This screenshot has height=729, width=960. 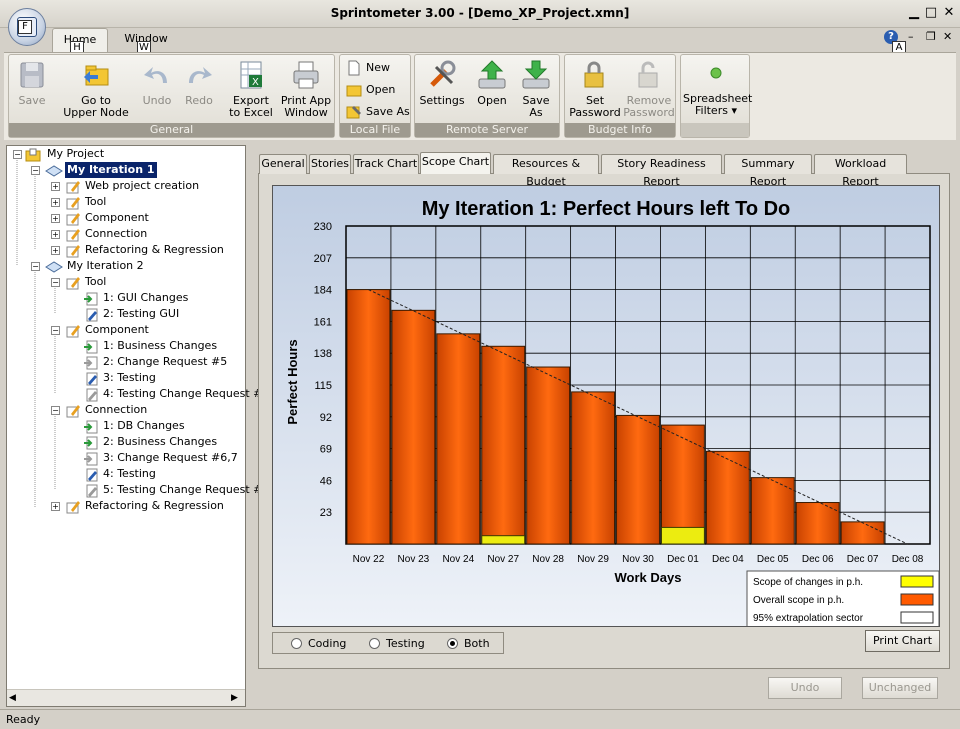 What do you see at coordinates (142, 186) in the screenshot?
I see `tree-item: Web project creation` at bounding box center [142, 186].